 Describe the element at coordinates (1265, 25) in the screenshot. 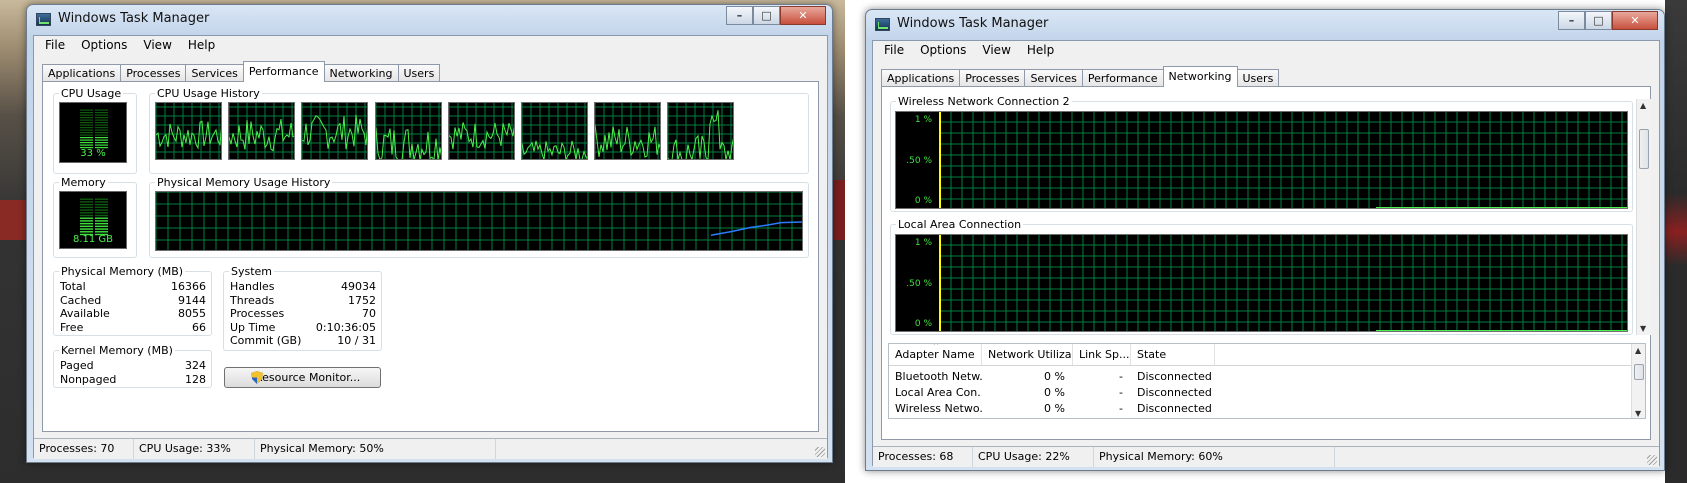

I see `title-bar-2: Windows Task Manager – □ ✕` at that location.